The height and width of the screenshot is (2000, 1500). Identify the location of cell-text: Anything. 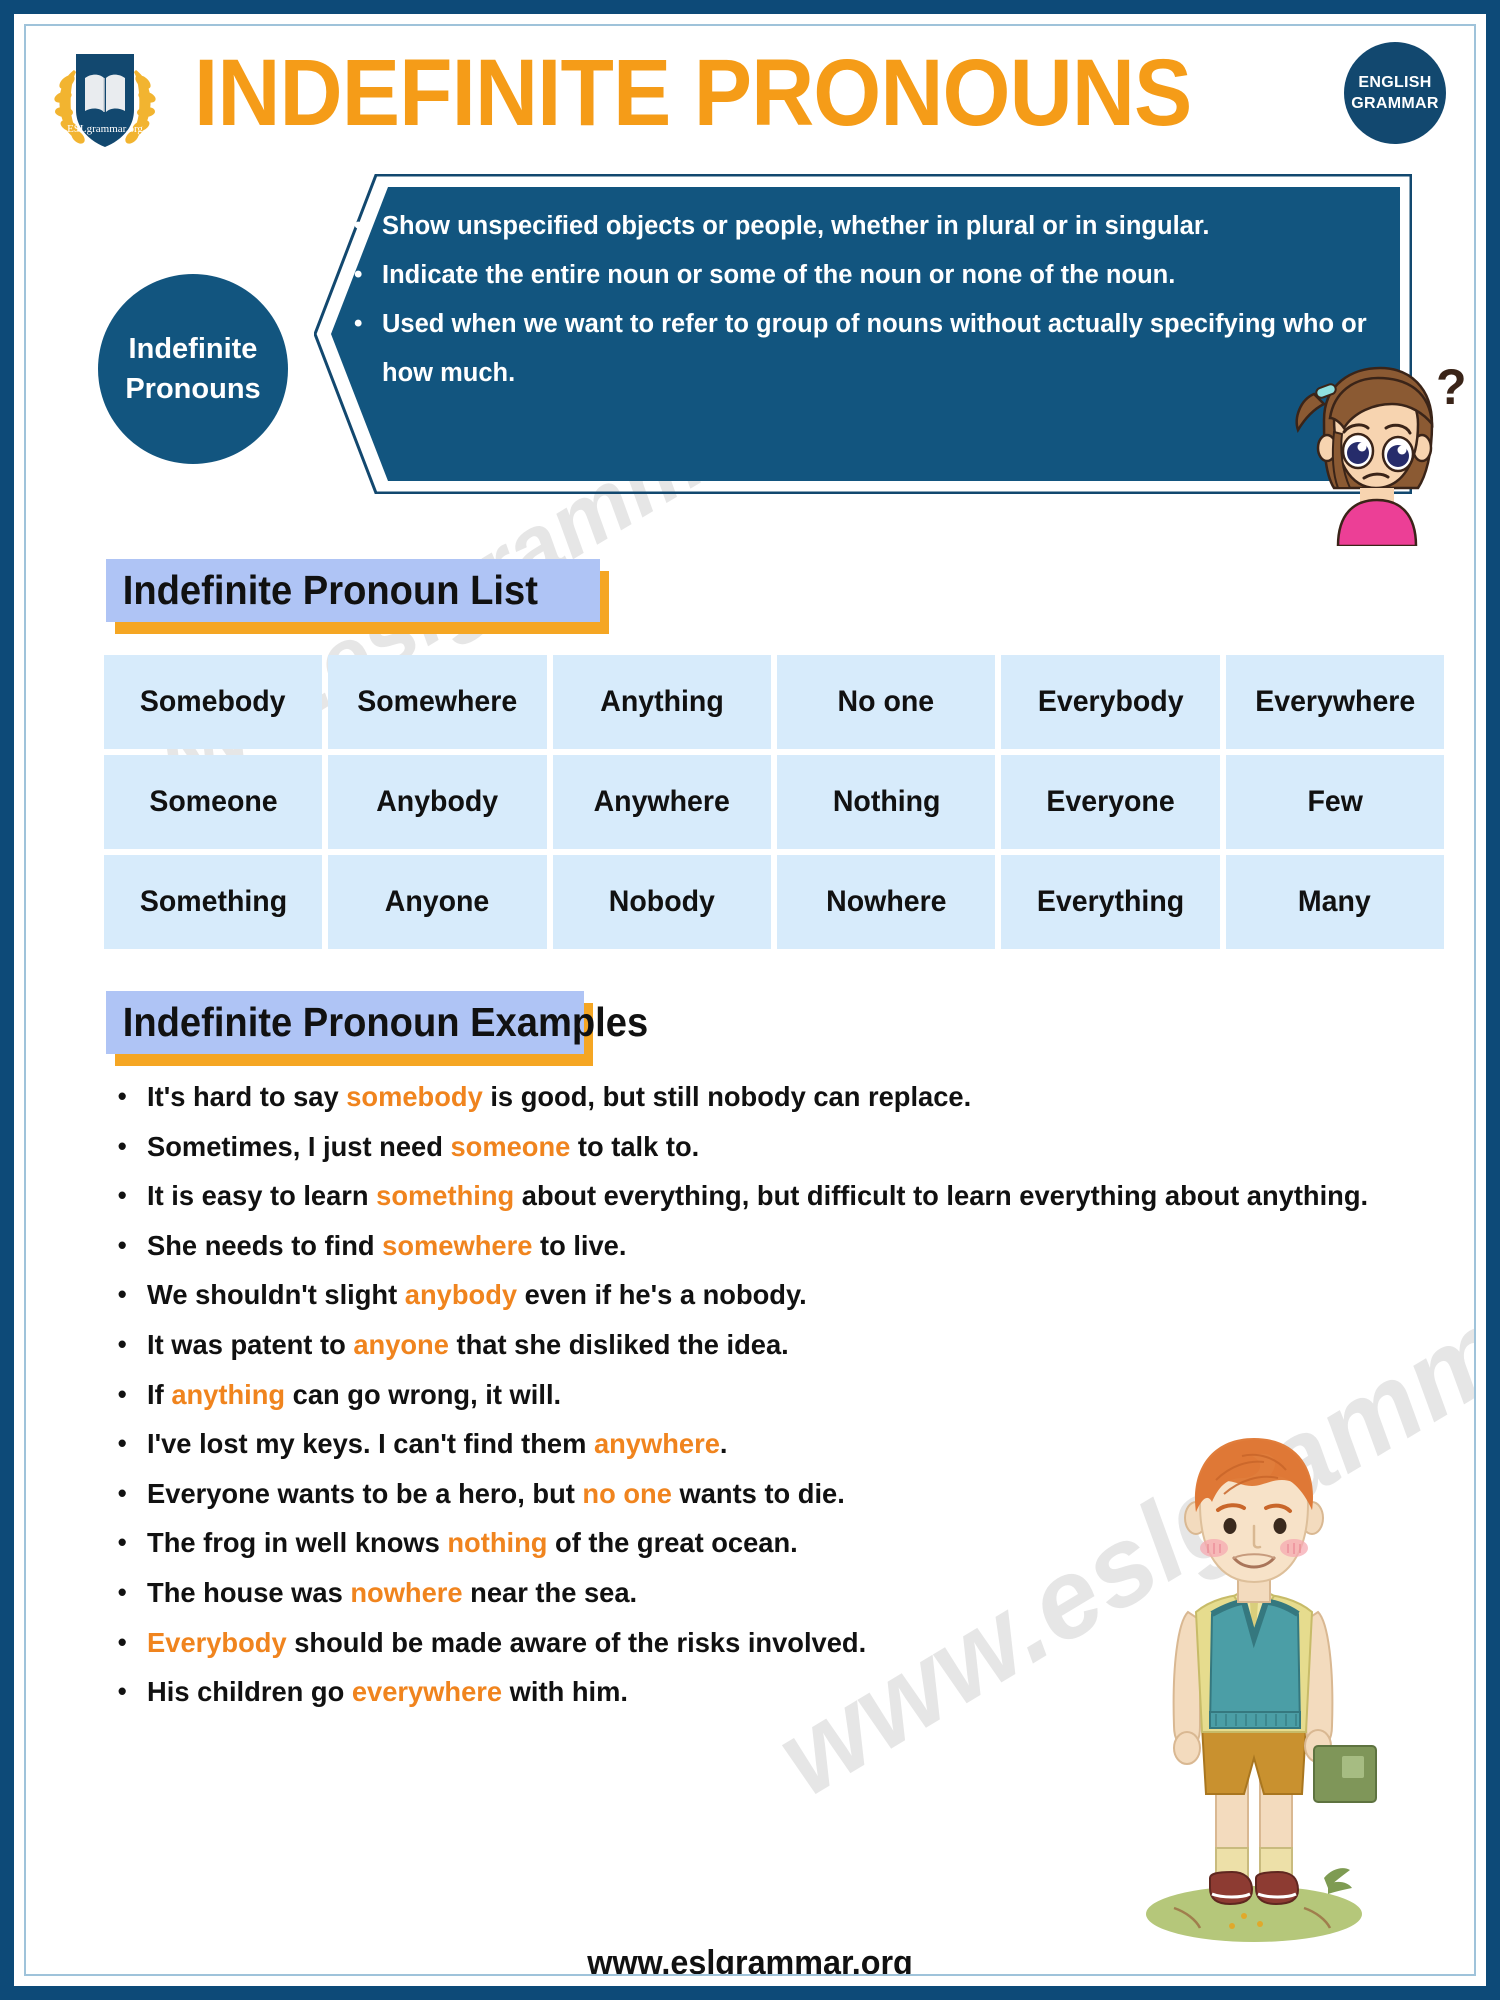
(662, 701).